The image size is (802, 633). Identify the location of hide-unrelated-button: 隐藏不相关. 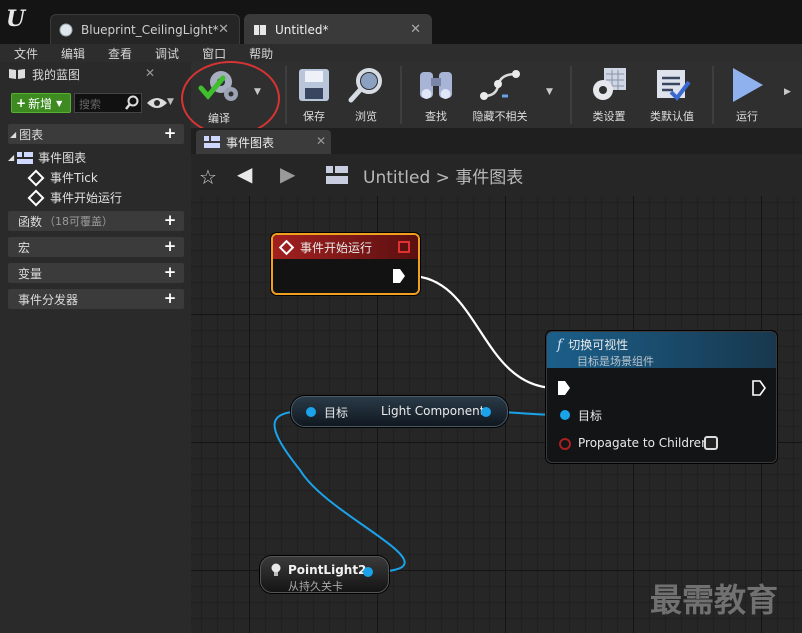
(500, 95).